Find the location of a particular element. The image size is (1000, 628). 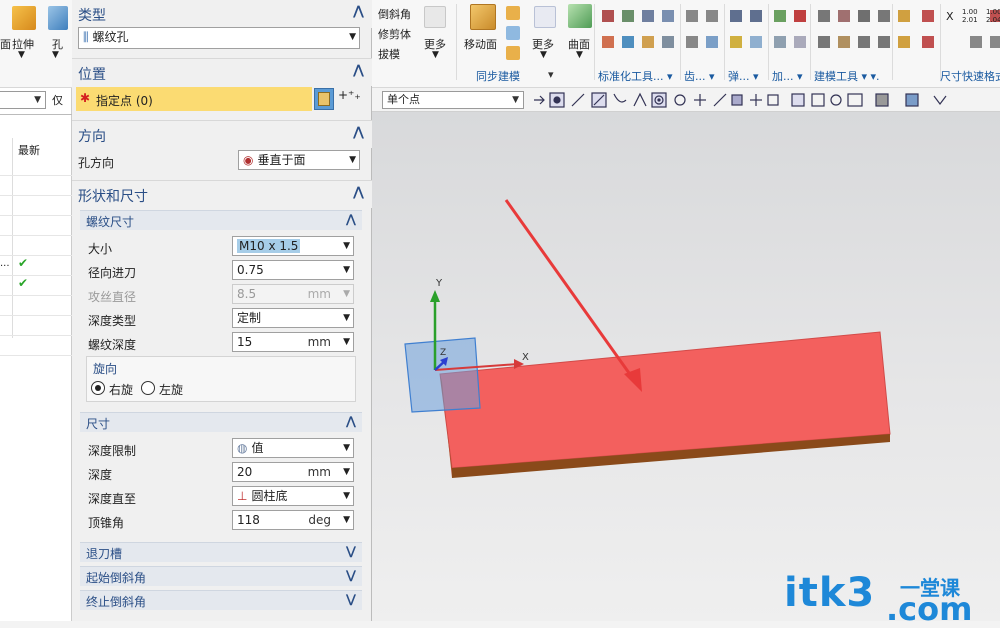

move-face-label: 移动面 is located at coordinates (480, 44).